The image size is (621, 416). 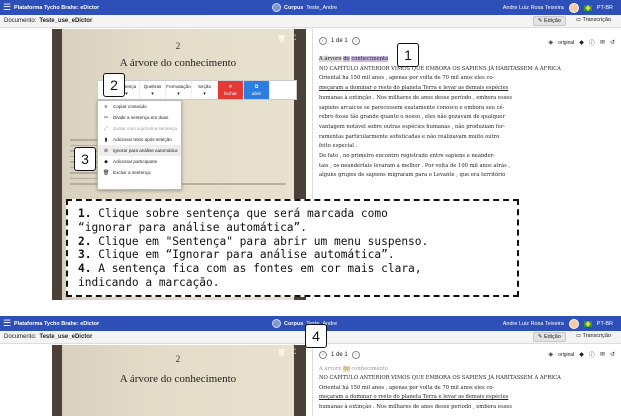 What do you see at coordinates (292, 283) in the screenshot?
I see `instruction-line: indicando a marcação.` at bounding box center [292, 283].